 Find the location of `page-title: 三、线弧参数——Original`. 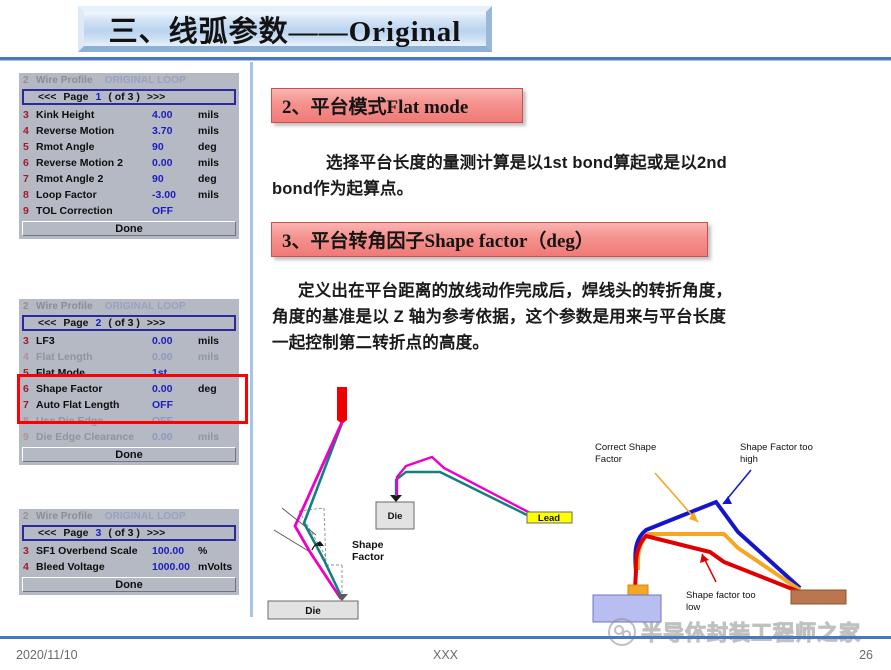

page-title: 三、线弧参数——Original is located at coordinates (285, 32).